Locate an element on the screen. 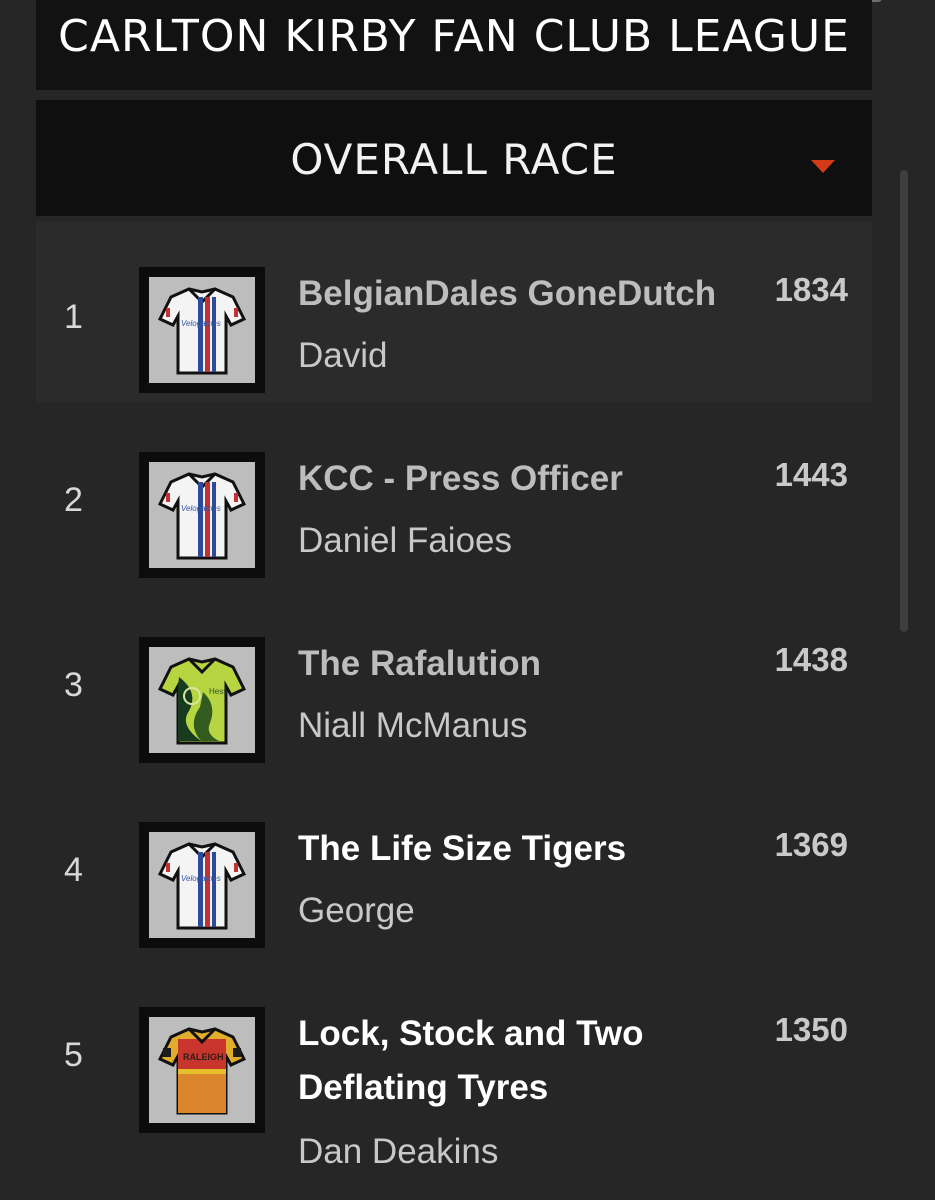 Image resolution: width=935 pixels, height=1200 pixels. race-select-value: OVERALL RACE is located at coordinates (454, 159).